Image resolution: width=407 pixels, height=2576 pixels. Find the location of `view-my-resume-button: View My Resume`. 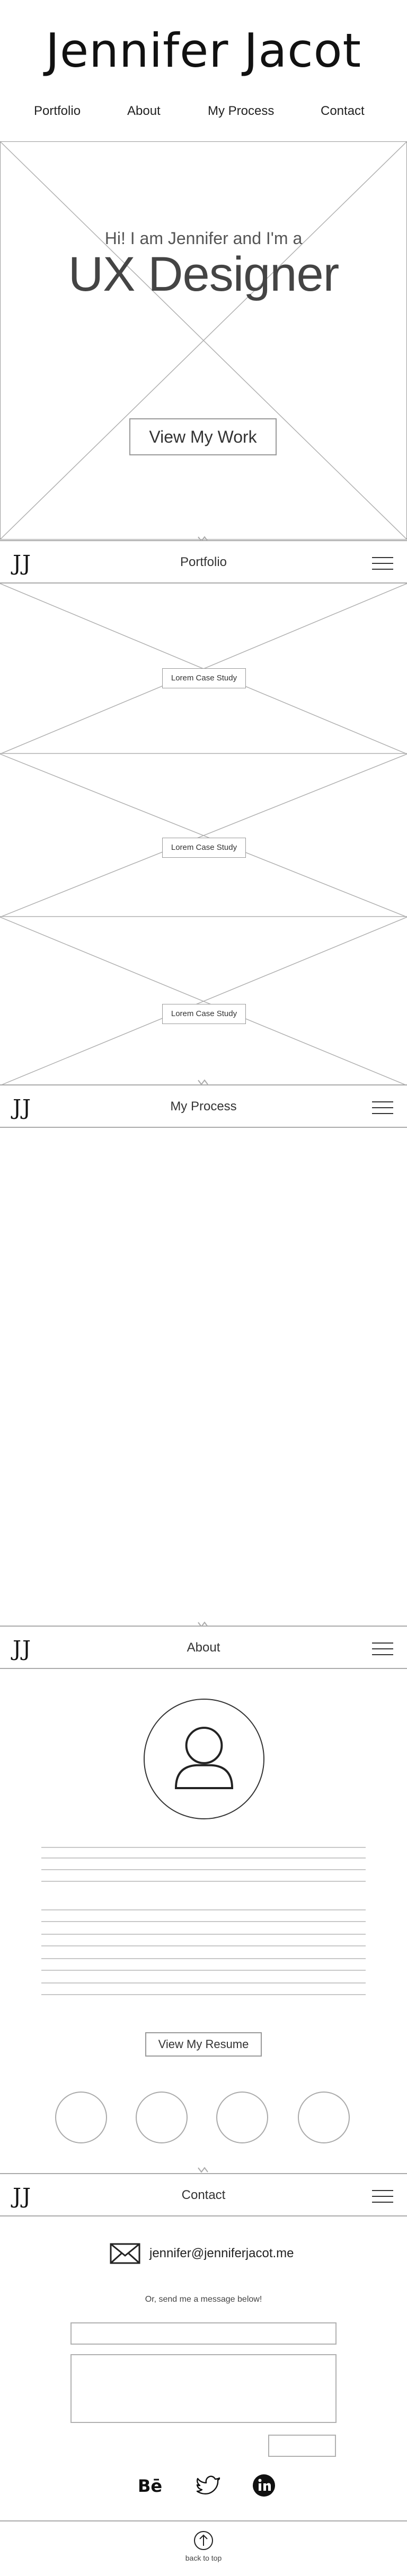

view-my-resume-button: View My Resume is located at coordinates (203, 2044).